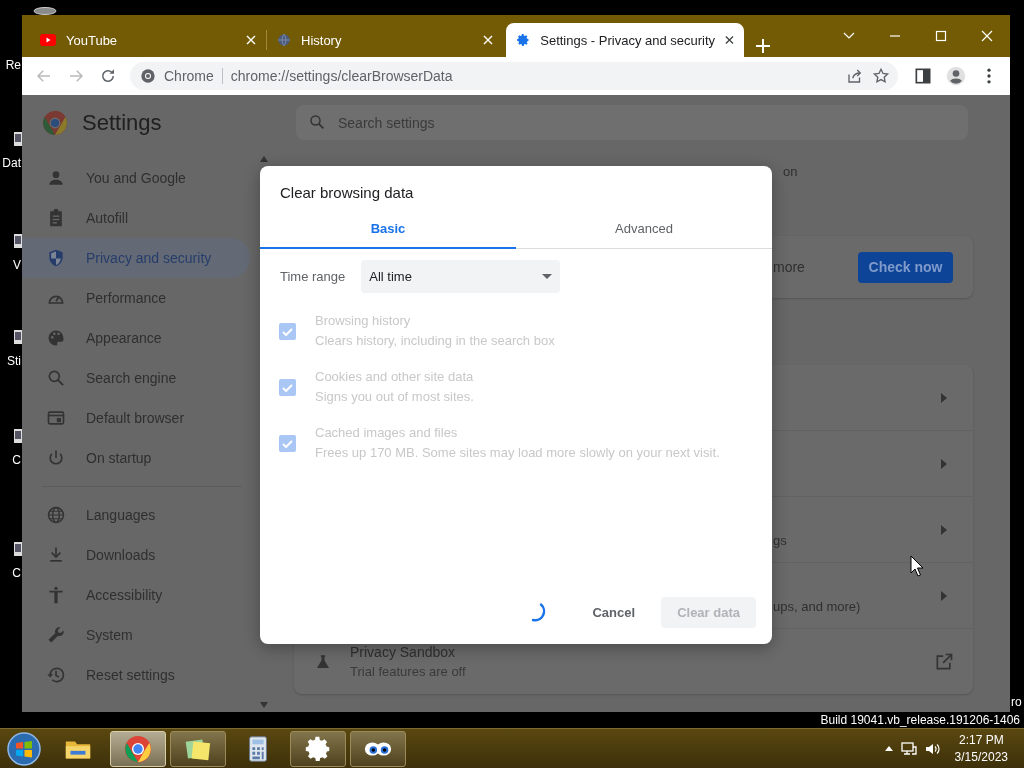  Describe the element at coordinates (905, 267) in the screenshot. I see `check-now-button: Check now` at that location.